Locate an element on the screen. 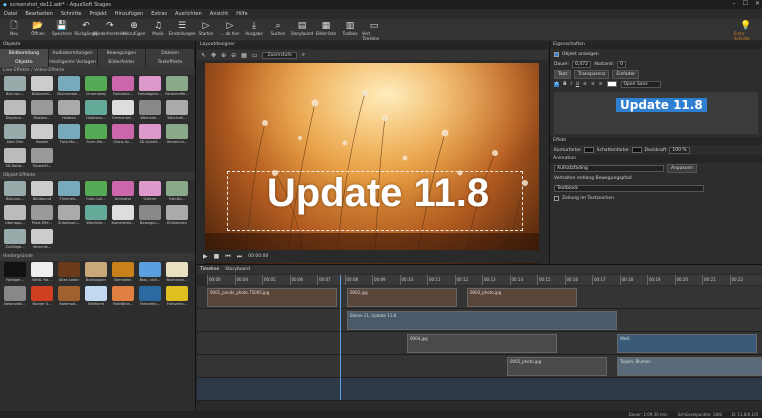 The image size is (762, 418). toolbar-button-ausgabe: ⤓ Ausgabe is located at coordinates (254, 27).